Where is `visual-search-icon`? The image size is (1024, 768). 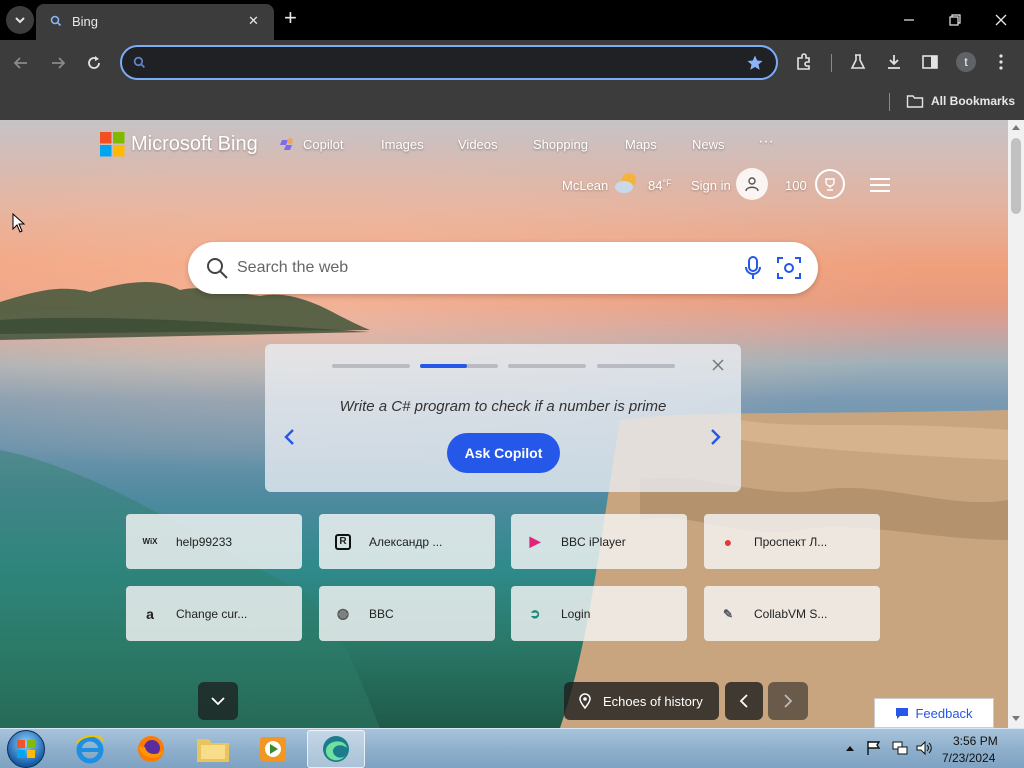 visual-search-icon is located at coordinates (789, 268).